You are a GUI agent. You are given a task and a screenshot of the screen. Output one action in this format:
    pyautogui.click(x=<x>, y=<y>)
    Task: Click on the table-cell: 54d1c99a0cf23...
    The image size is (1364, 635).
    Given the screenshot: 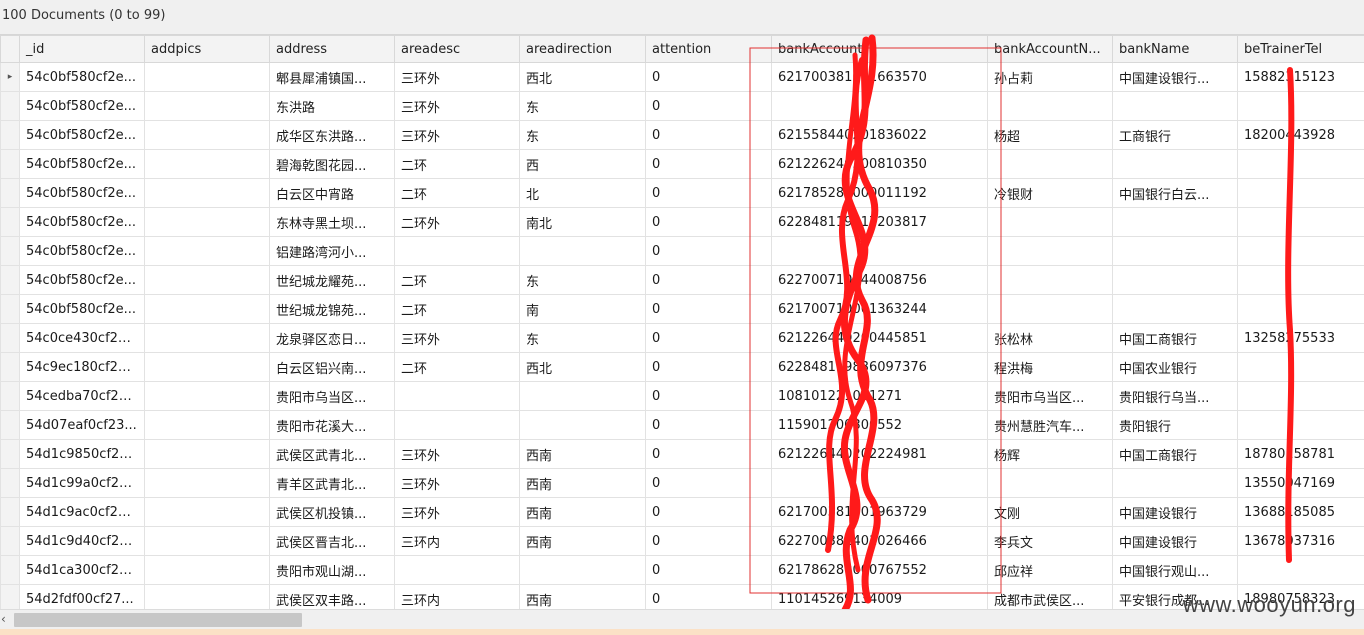 What is the action you would take?
    pyautogui.click(x=82, y=483)
    